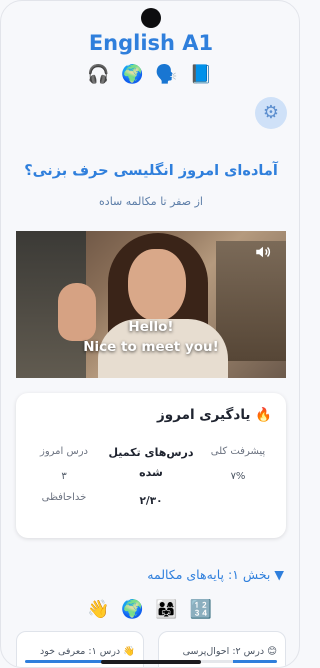 This screenshot has height=668, width=320. I want to click on section-header: ▼ بخش ۱: پایه‌های مکالمه, so click(215, 574).